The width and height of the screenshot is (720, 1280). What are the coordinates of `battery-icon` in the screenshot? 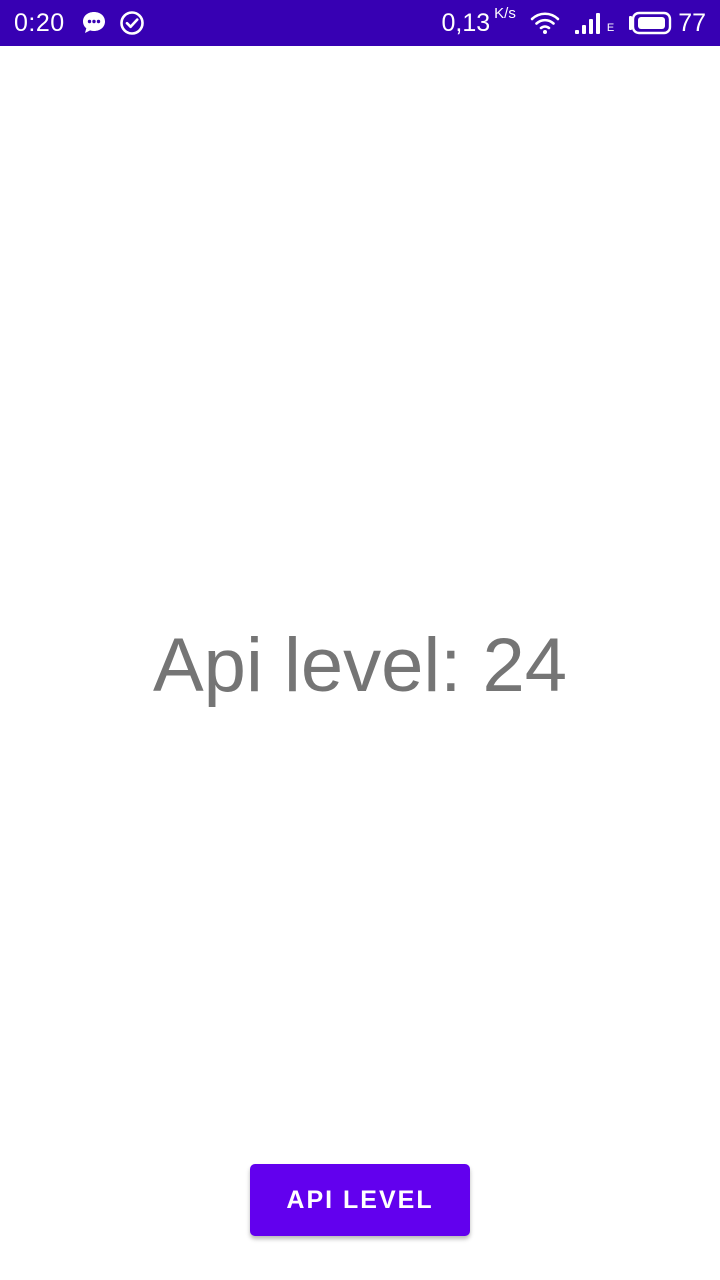 It's located at (650, 23).